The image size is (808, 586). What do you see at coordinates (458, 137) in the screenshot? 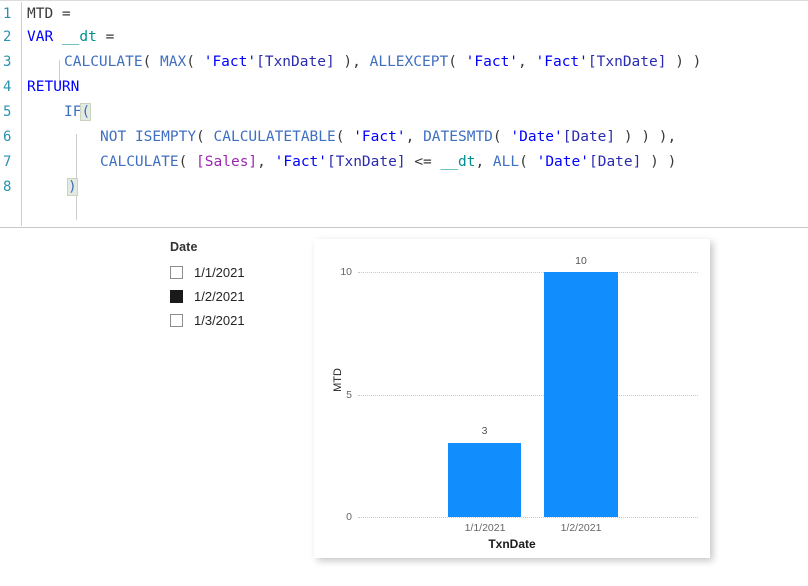
I see `token-function-datesmtd: DATESMTD` at bounding box center [458, 137].